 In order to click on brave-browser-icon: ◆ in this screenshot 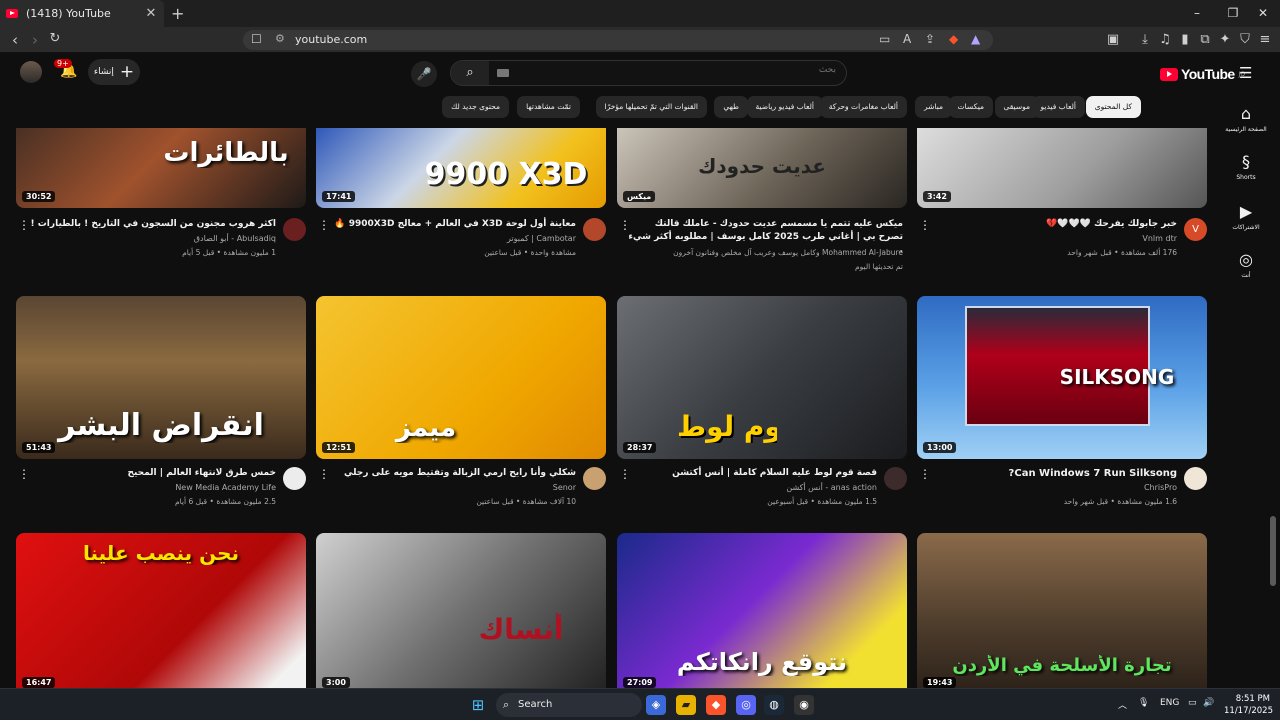, I will do `click(716, 705)`.